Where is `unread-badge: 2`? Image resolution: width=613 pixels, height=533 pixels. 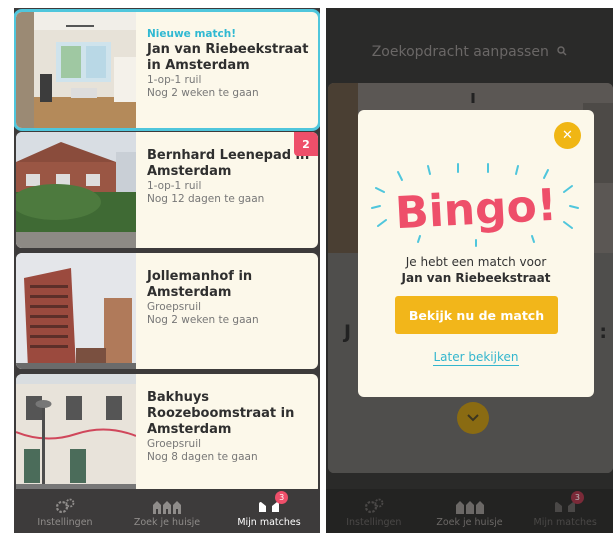 unread-badge: 2 is located at coordinates (306, 144).